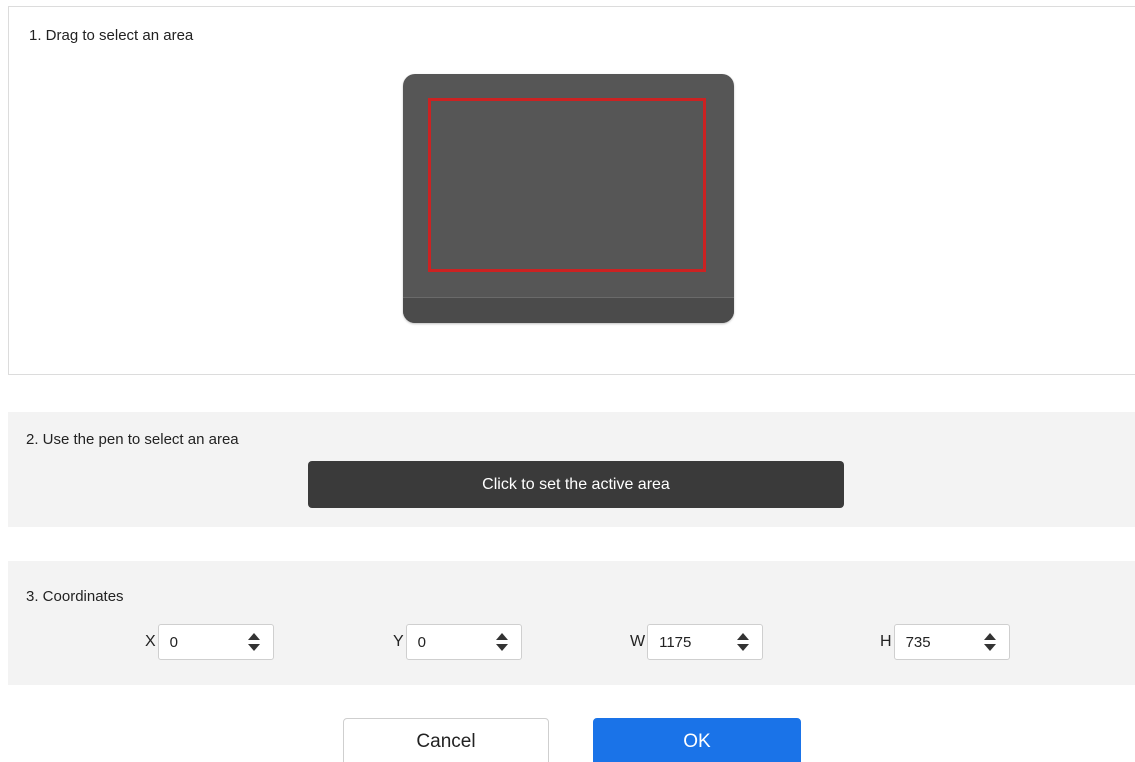  I want to click on coord-x: X 0, so click(209, 642).